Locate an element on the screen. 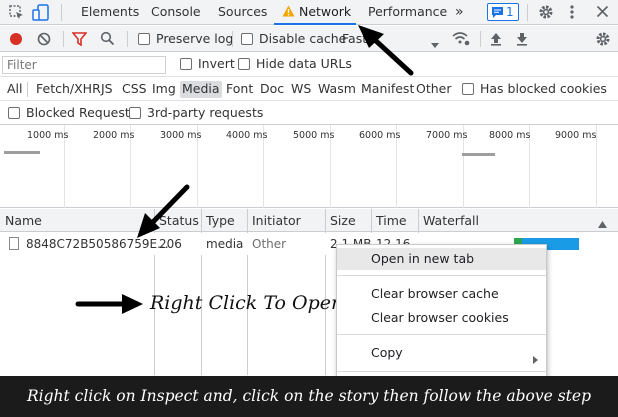  menu-item-open-in-new-tab: Open in new tab is located at coordinates (441, 259).